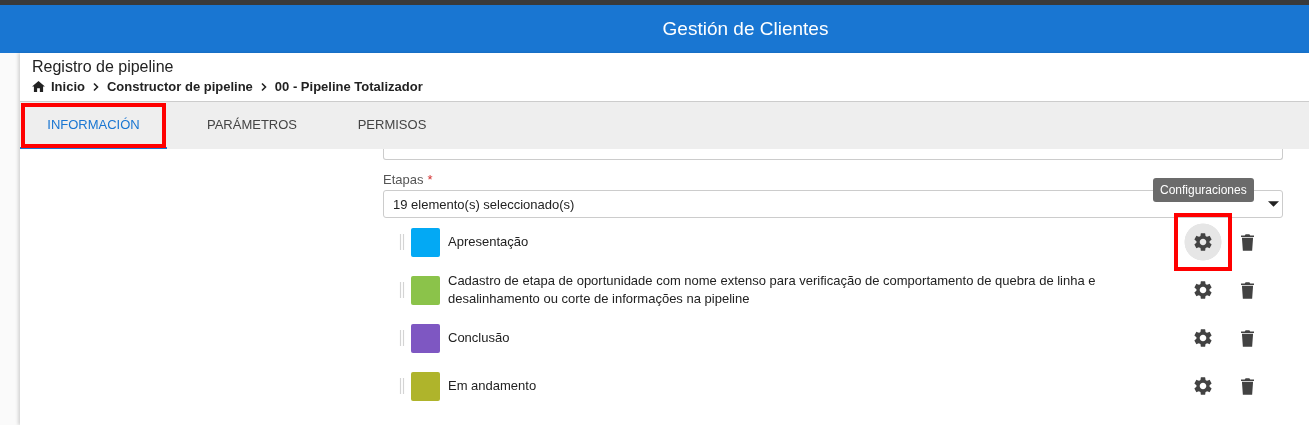  What do you see at coordinates (493, 386) in the screenshot?
I see `stage-name: Em andamento` at bounding box center [493, 386].